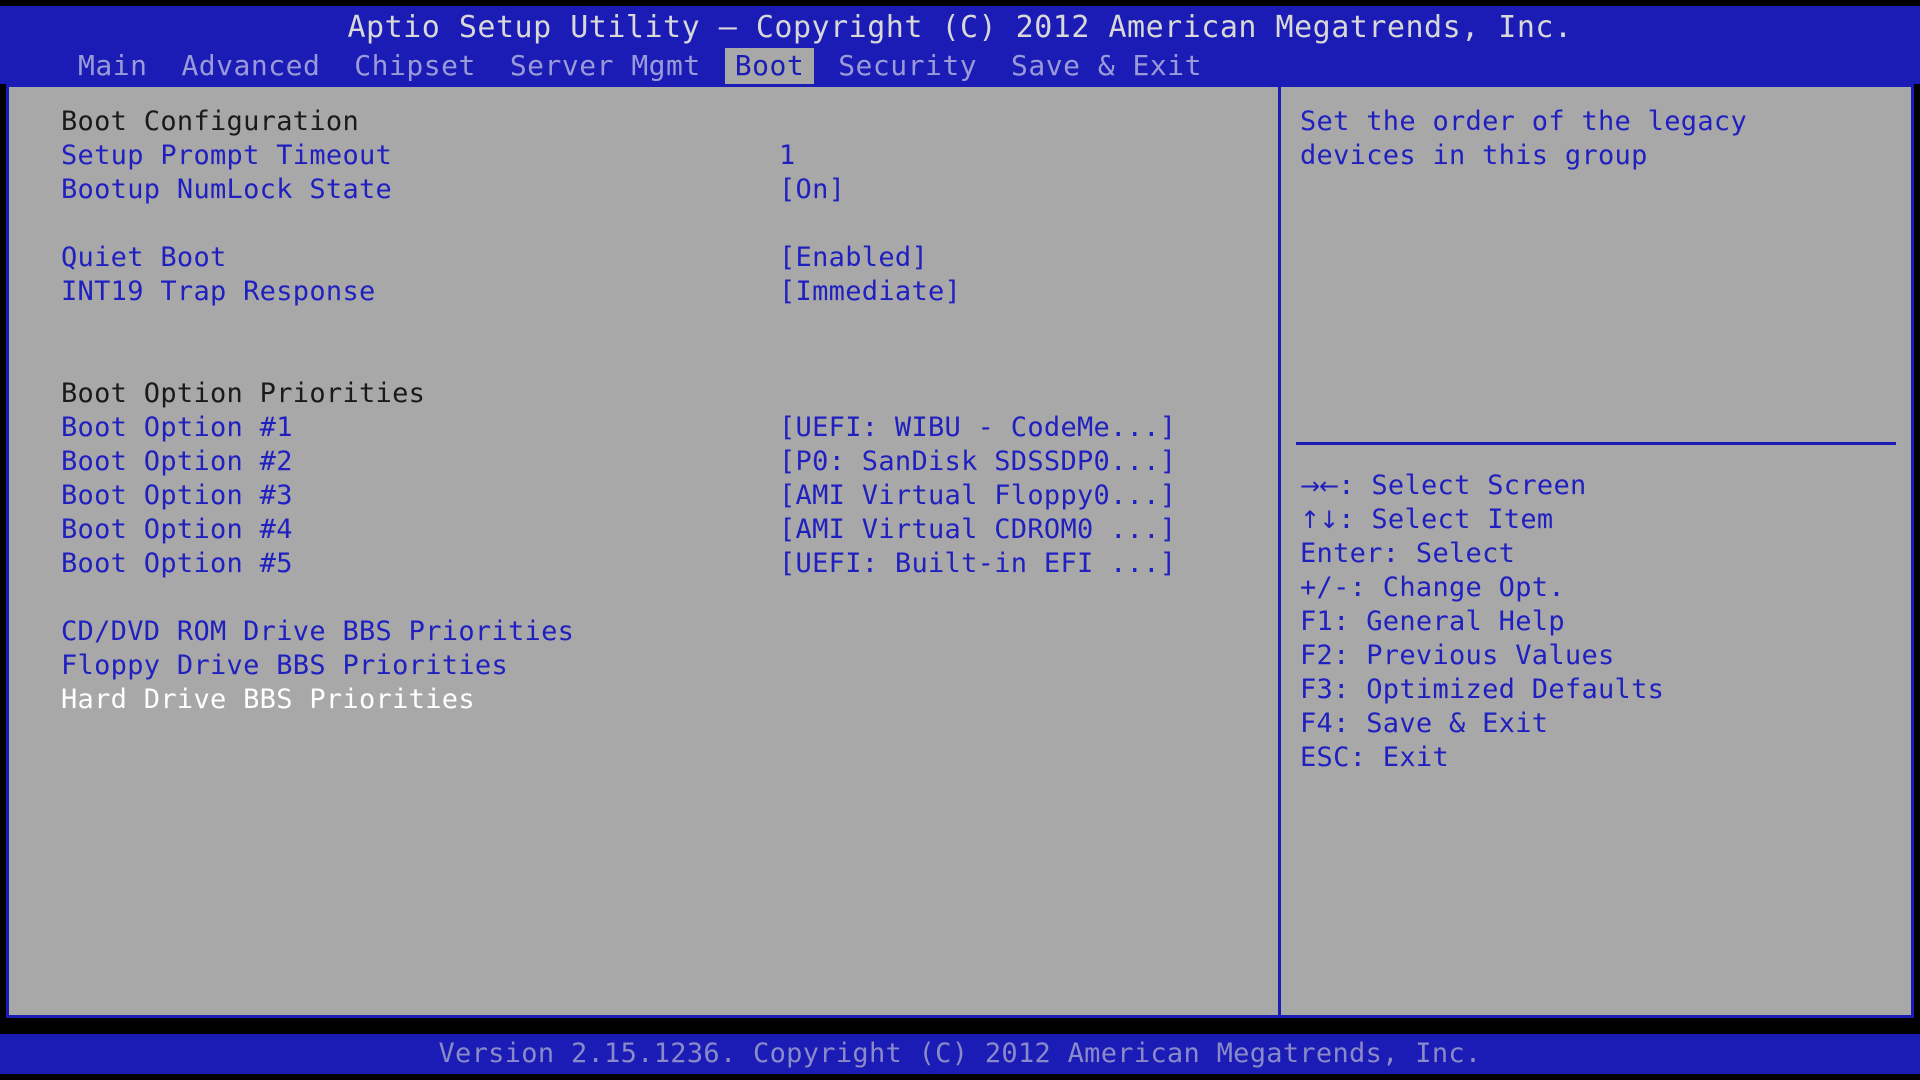  What do you see at coordinates (284, 665) in the screenshot?
I see `setting-label: Floppy Drive BBS Priorities` at bounding box center [284, 665].